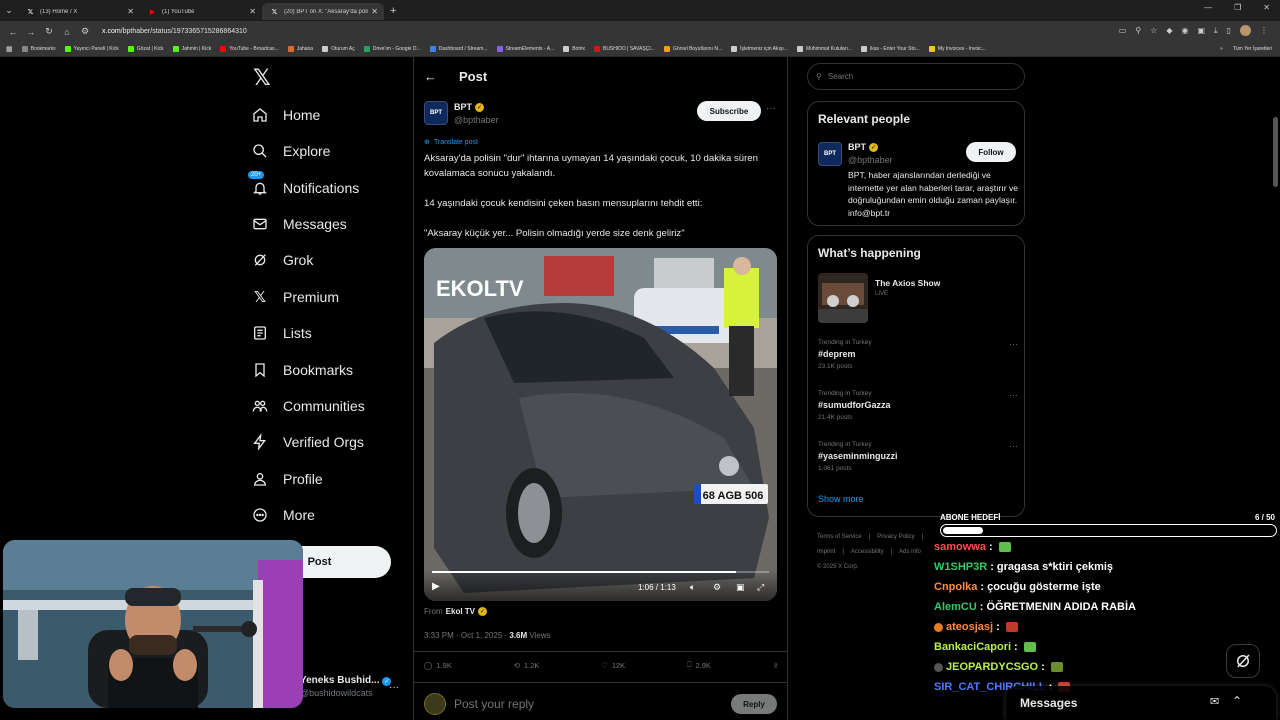  I want to click on bookmark-item: Bookmarks, so click(38, 49).